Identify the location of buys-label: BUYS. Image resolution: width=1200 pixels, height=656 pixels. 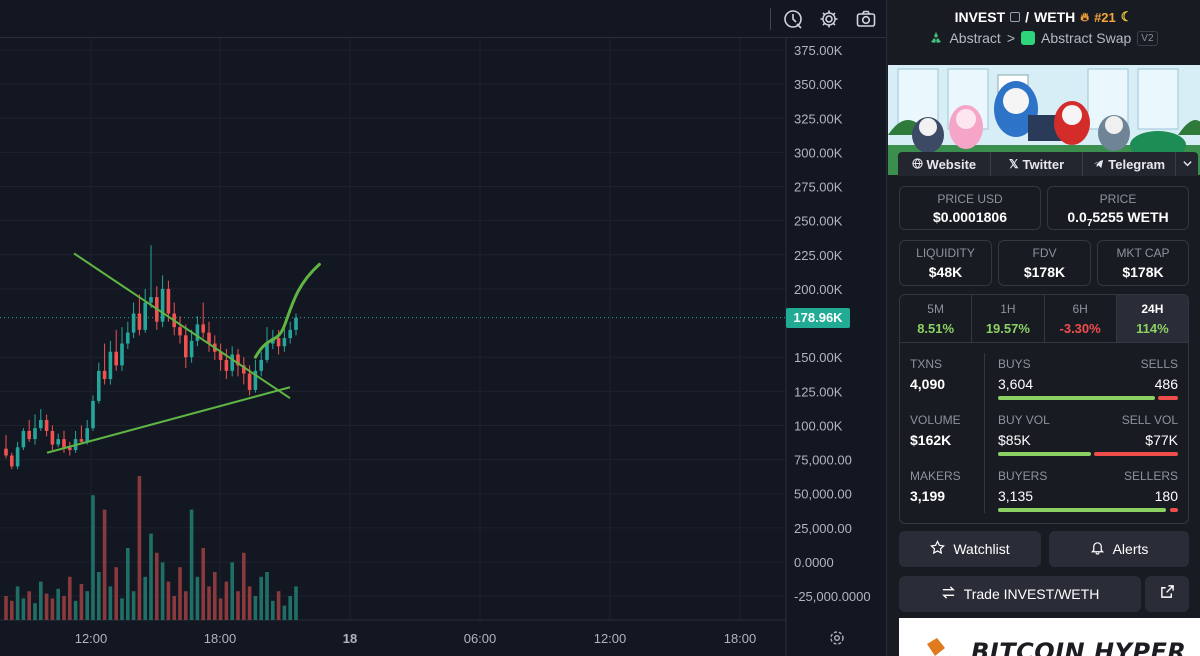
(1014, 364).